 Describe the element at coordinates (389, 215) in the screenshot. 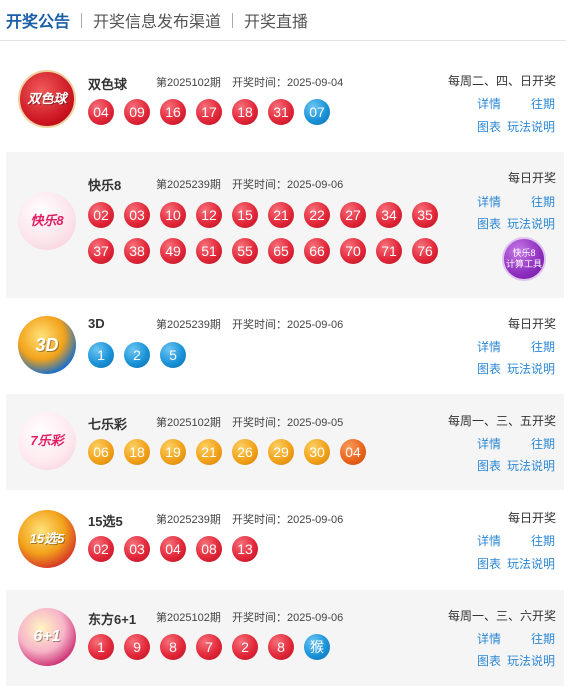

I see `red-ball: 34` at that location.